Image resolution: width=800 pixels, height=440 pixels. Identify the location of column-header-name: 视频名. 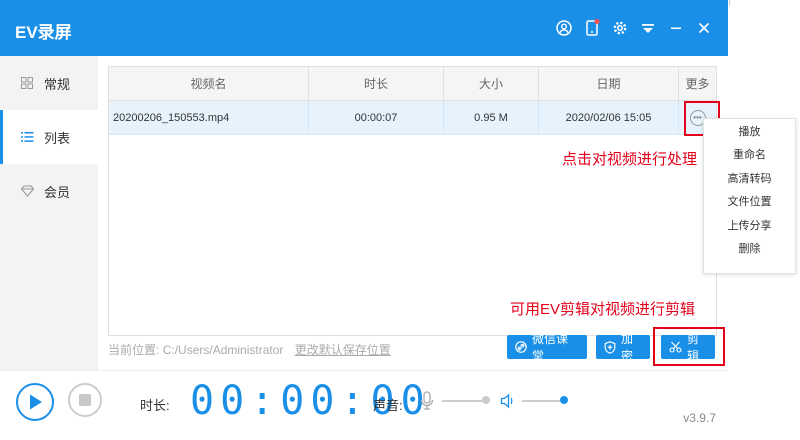
(209, 83).